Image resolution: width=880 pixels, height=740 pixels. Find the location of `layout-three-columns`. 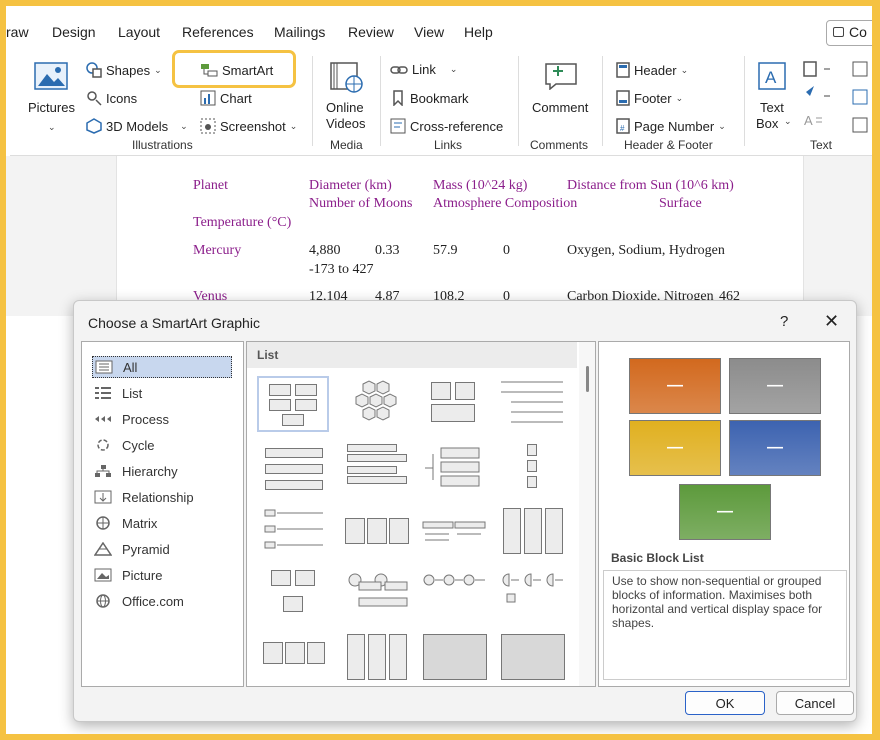

layout-three-columns is located at coordinates (377, 532).